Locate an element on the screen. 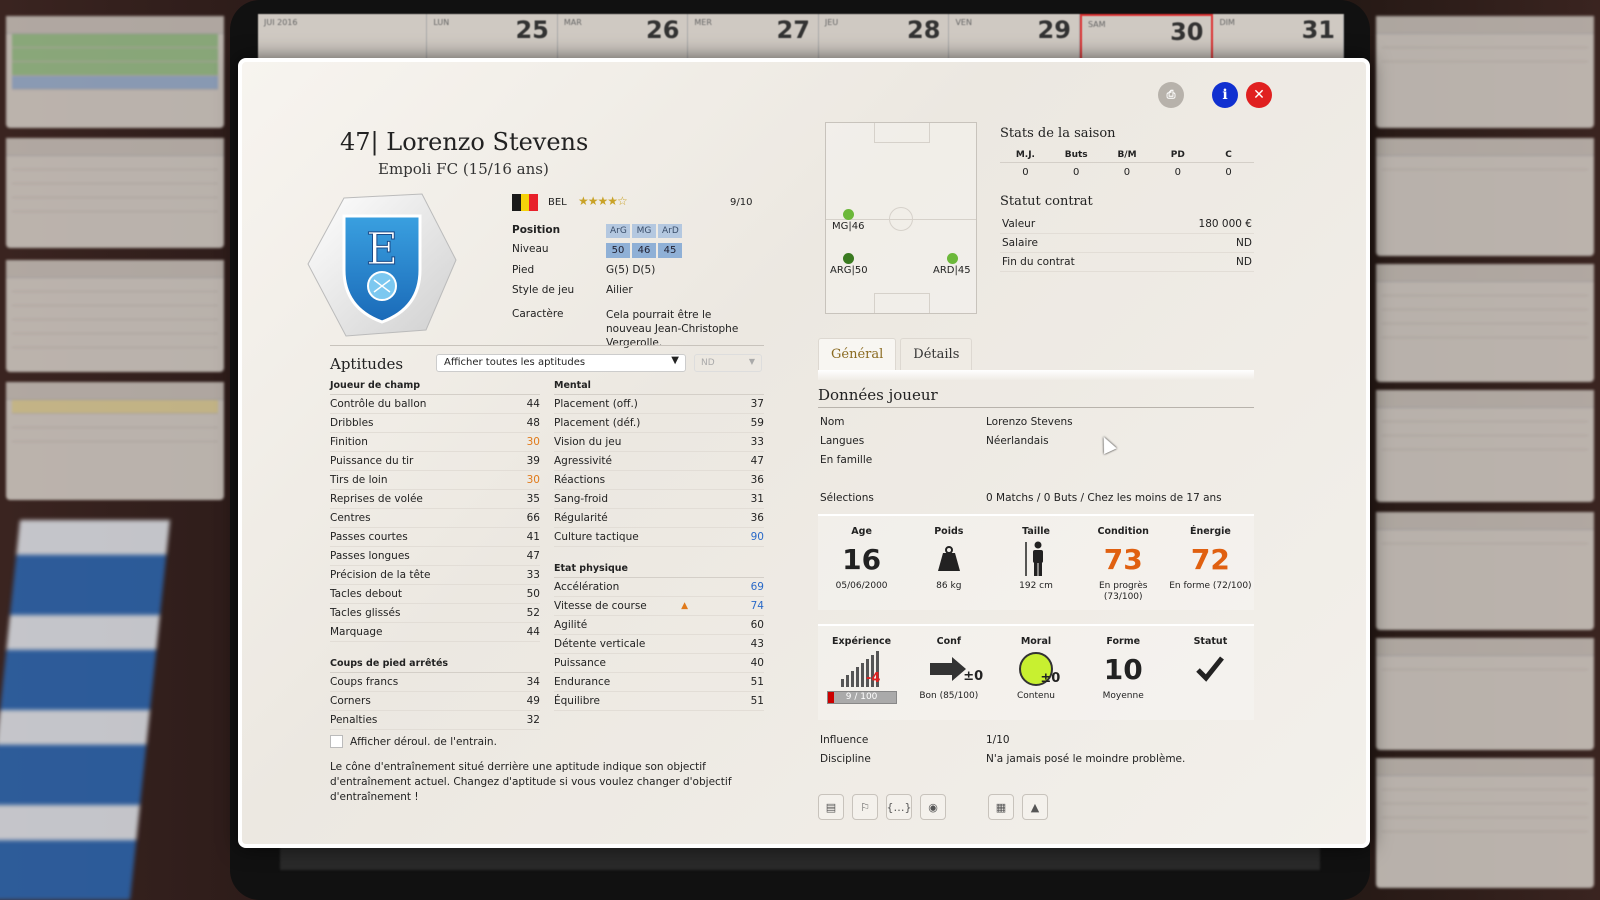 This screenshot has height=900, width=1600. attribute-row: Penalties 32 is located at coordinates (435, 720).